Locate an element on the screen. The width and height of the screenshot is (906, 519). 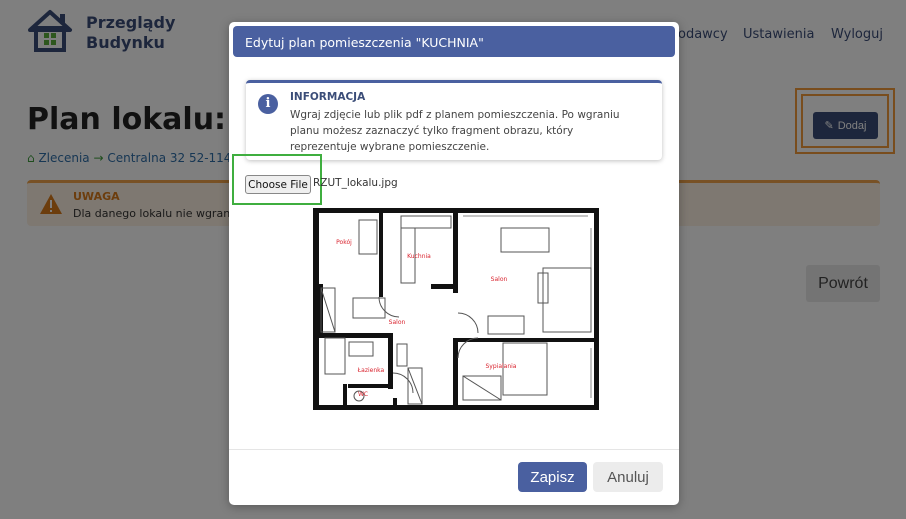
save-button: Zapisz is located at coordinates (552, 477).